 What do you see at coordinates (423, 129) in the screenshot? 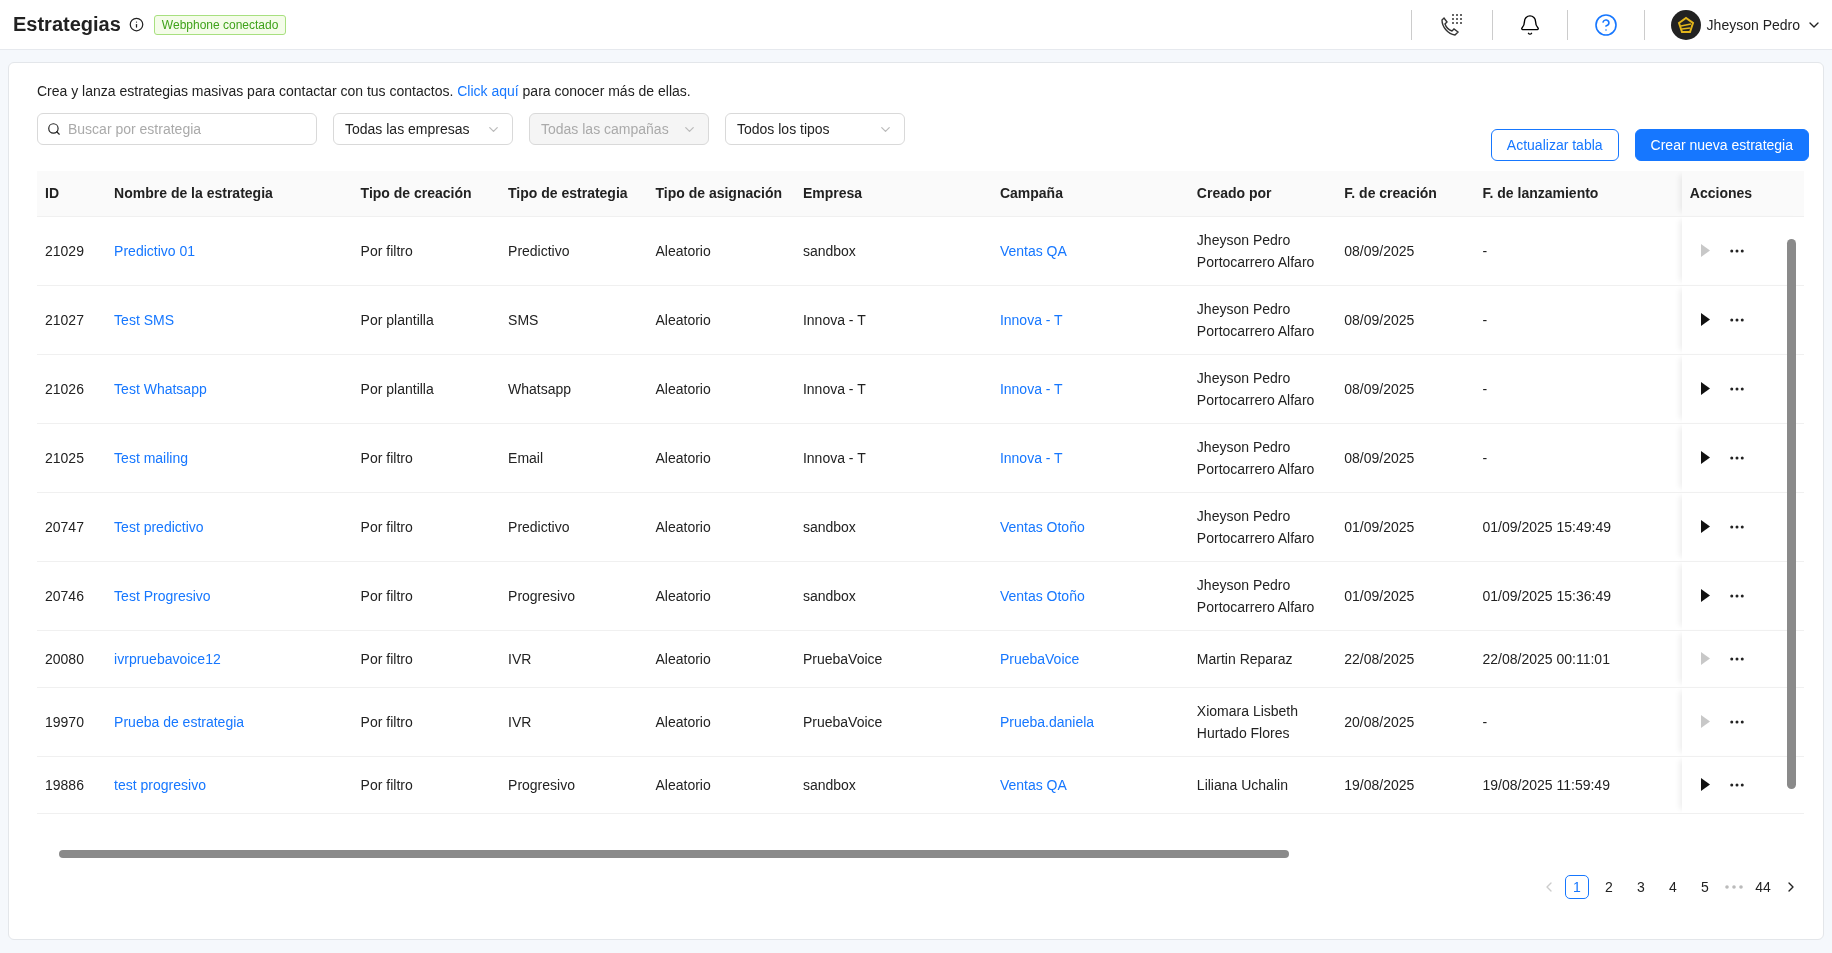
I see `filter-select: Todas las empresas` at bounding box center [423, 129].